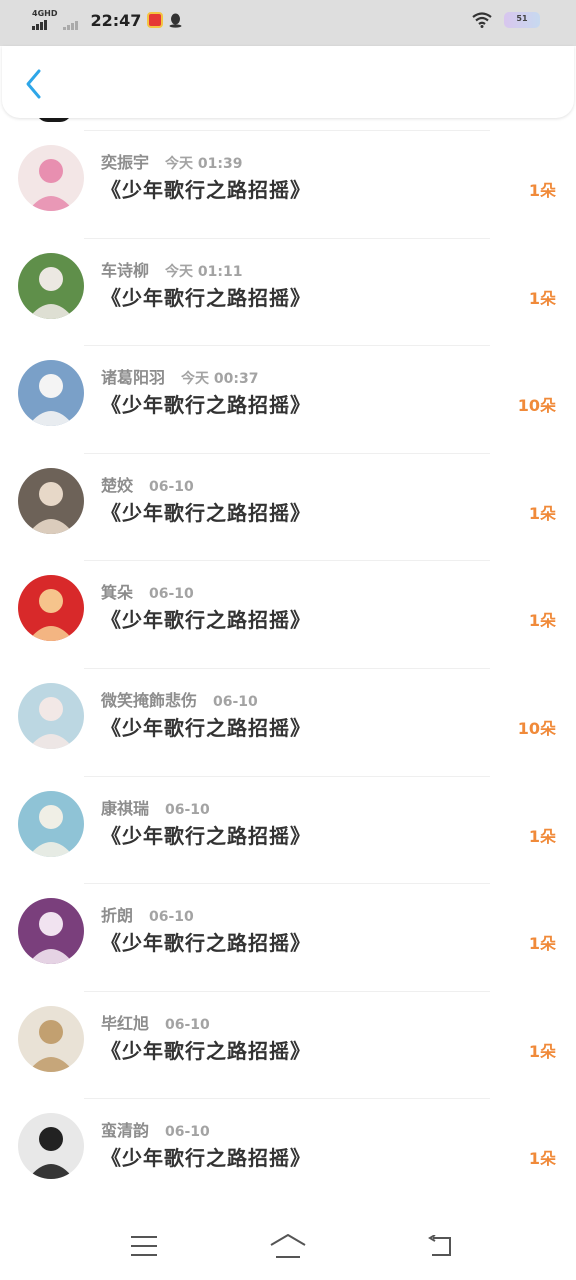 This screenshot has height=1280, width=576. I want to click on signal-2-icon, so click(71, 24).